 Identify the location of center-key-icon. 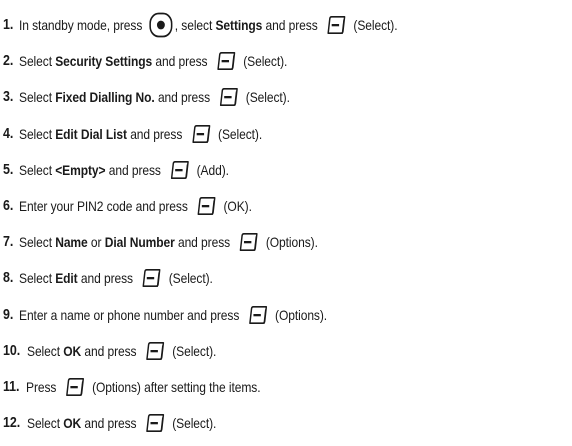
(161, 25).